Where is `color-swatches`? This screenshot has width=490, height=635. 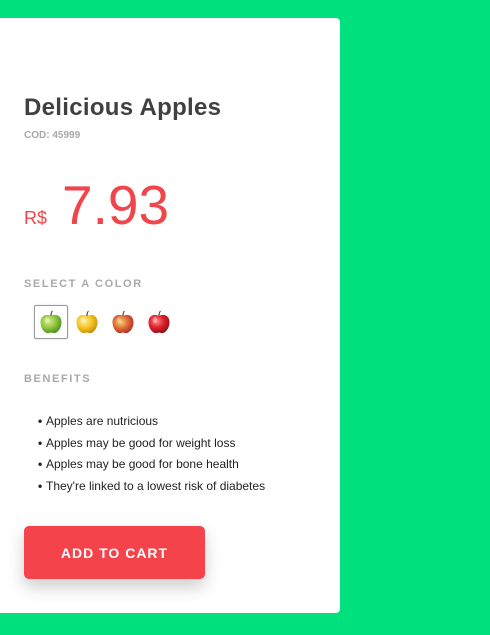 color-swatches is located at coordinates (106, 322).